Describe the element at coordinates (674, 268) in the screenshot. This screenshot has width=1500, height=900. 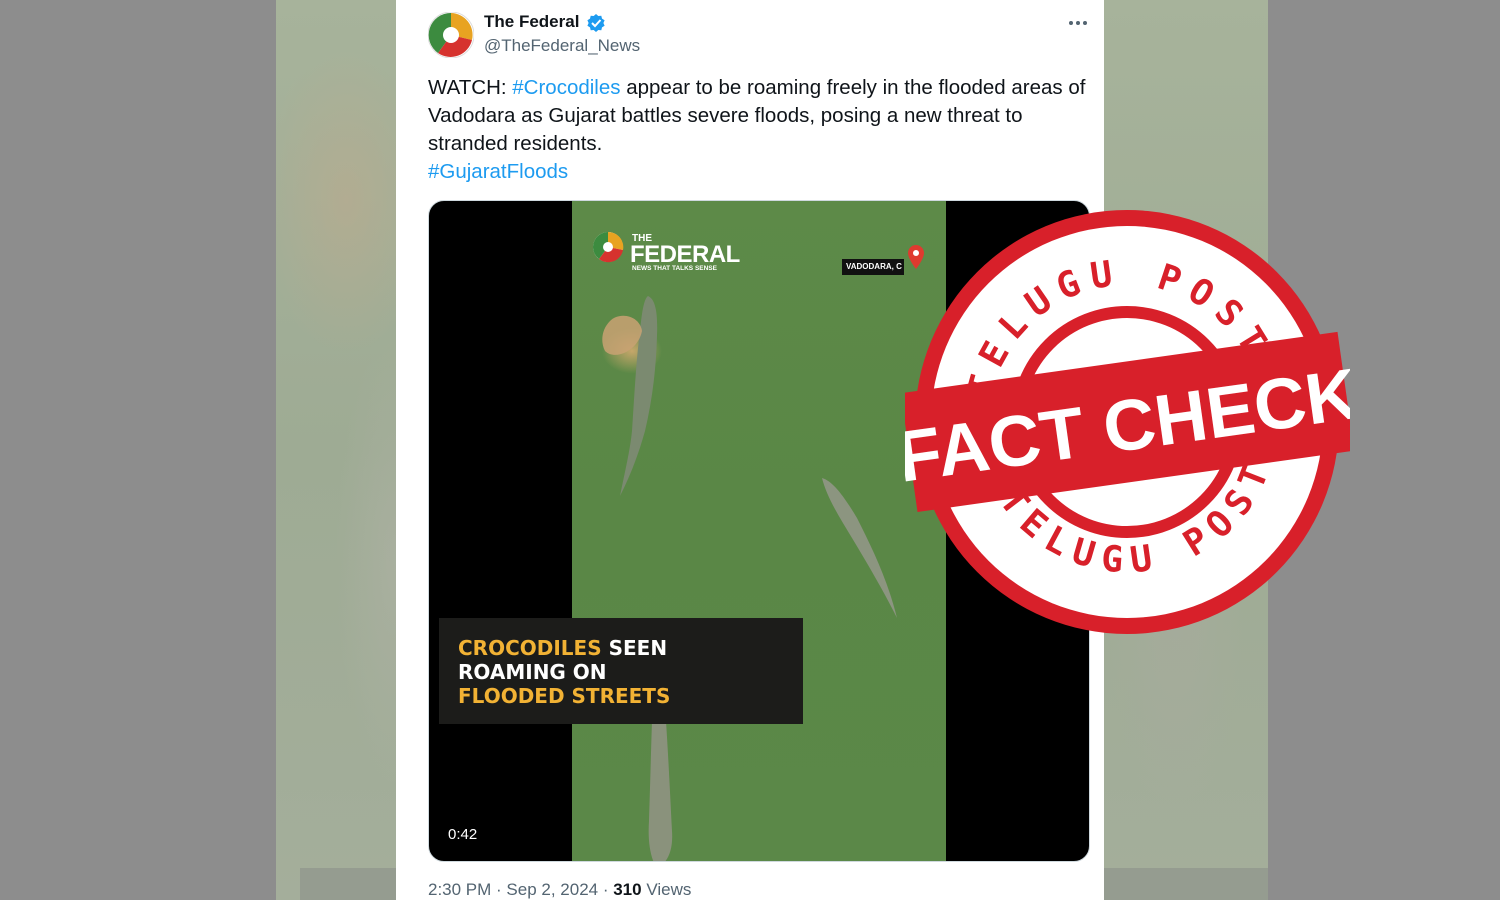
I see `video-brand-tagline: NEWS THAT TALKS SENSE` at that location.